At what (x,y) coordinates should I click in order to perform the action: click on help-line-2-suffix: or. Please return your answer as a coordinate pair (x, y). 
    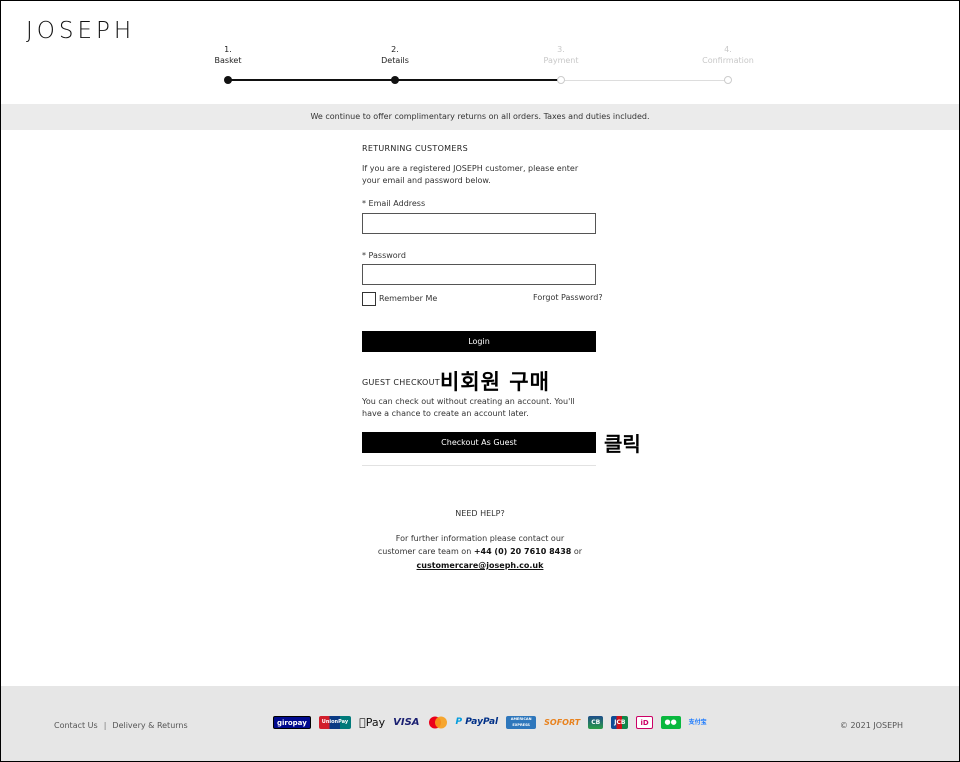
    Looking at the image, I should click on (577, 551).